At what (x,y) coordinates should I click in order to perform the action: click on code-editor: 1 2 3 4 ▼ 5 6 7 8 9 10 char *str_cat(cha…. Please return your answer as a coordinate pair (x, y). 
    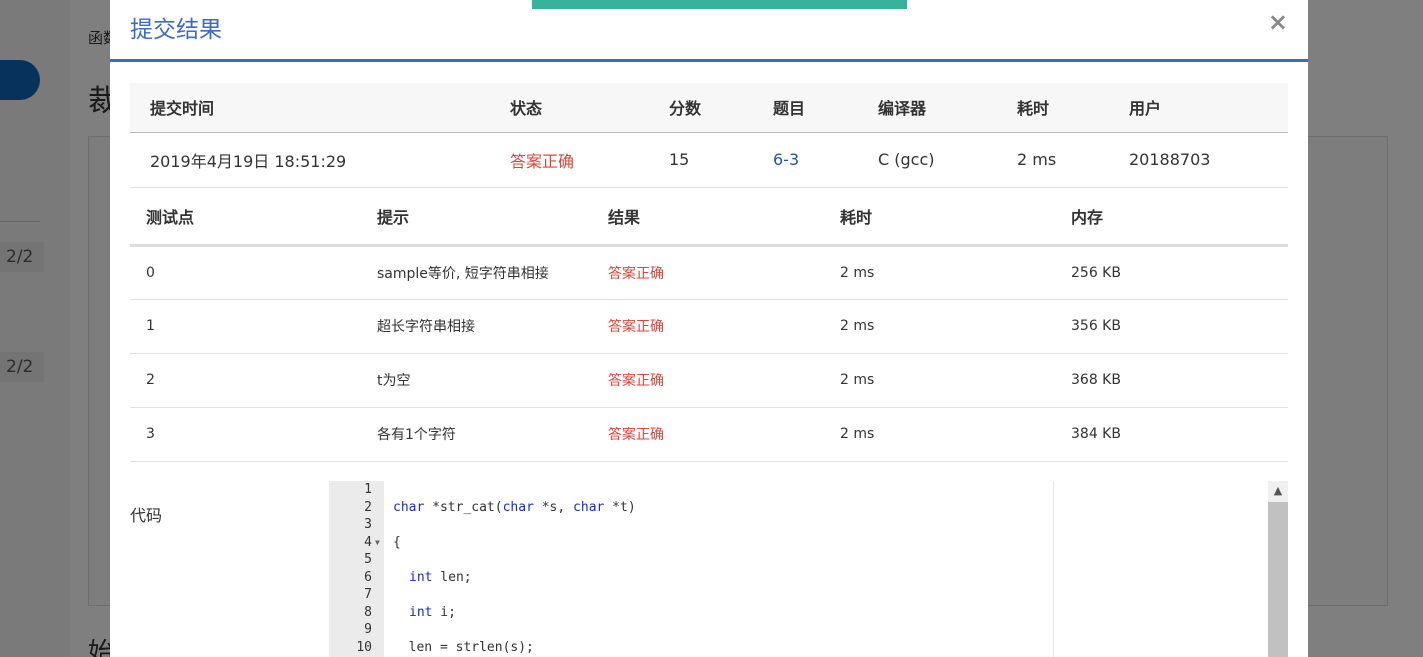
    Looking at the image, I should click on (691, 569).